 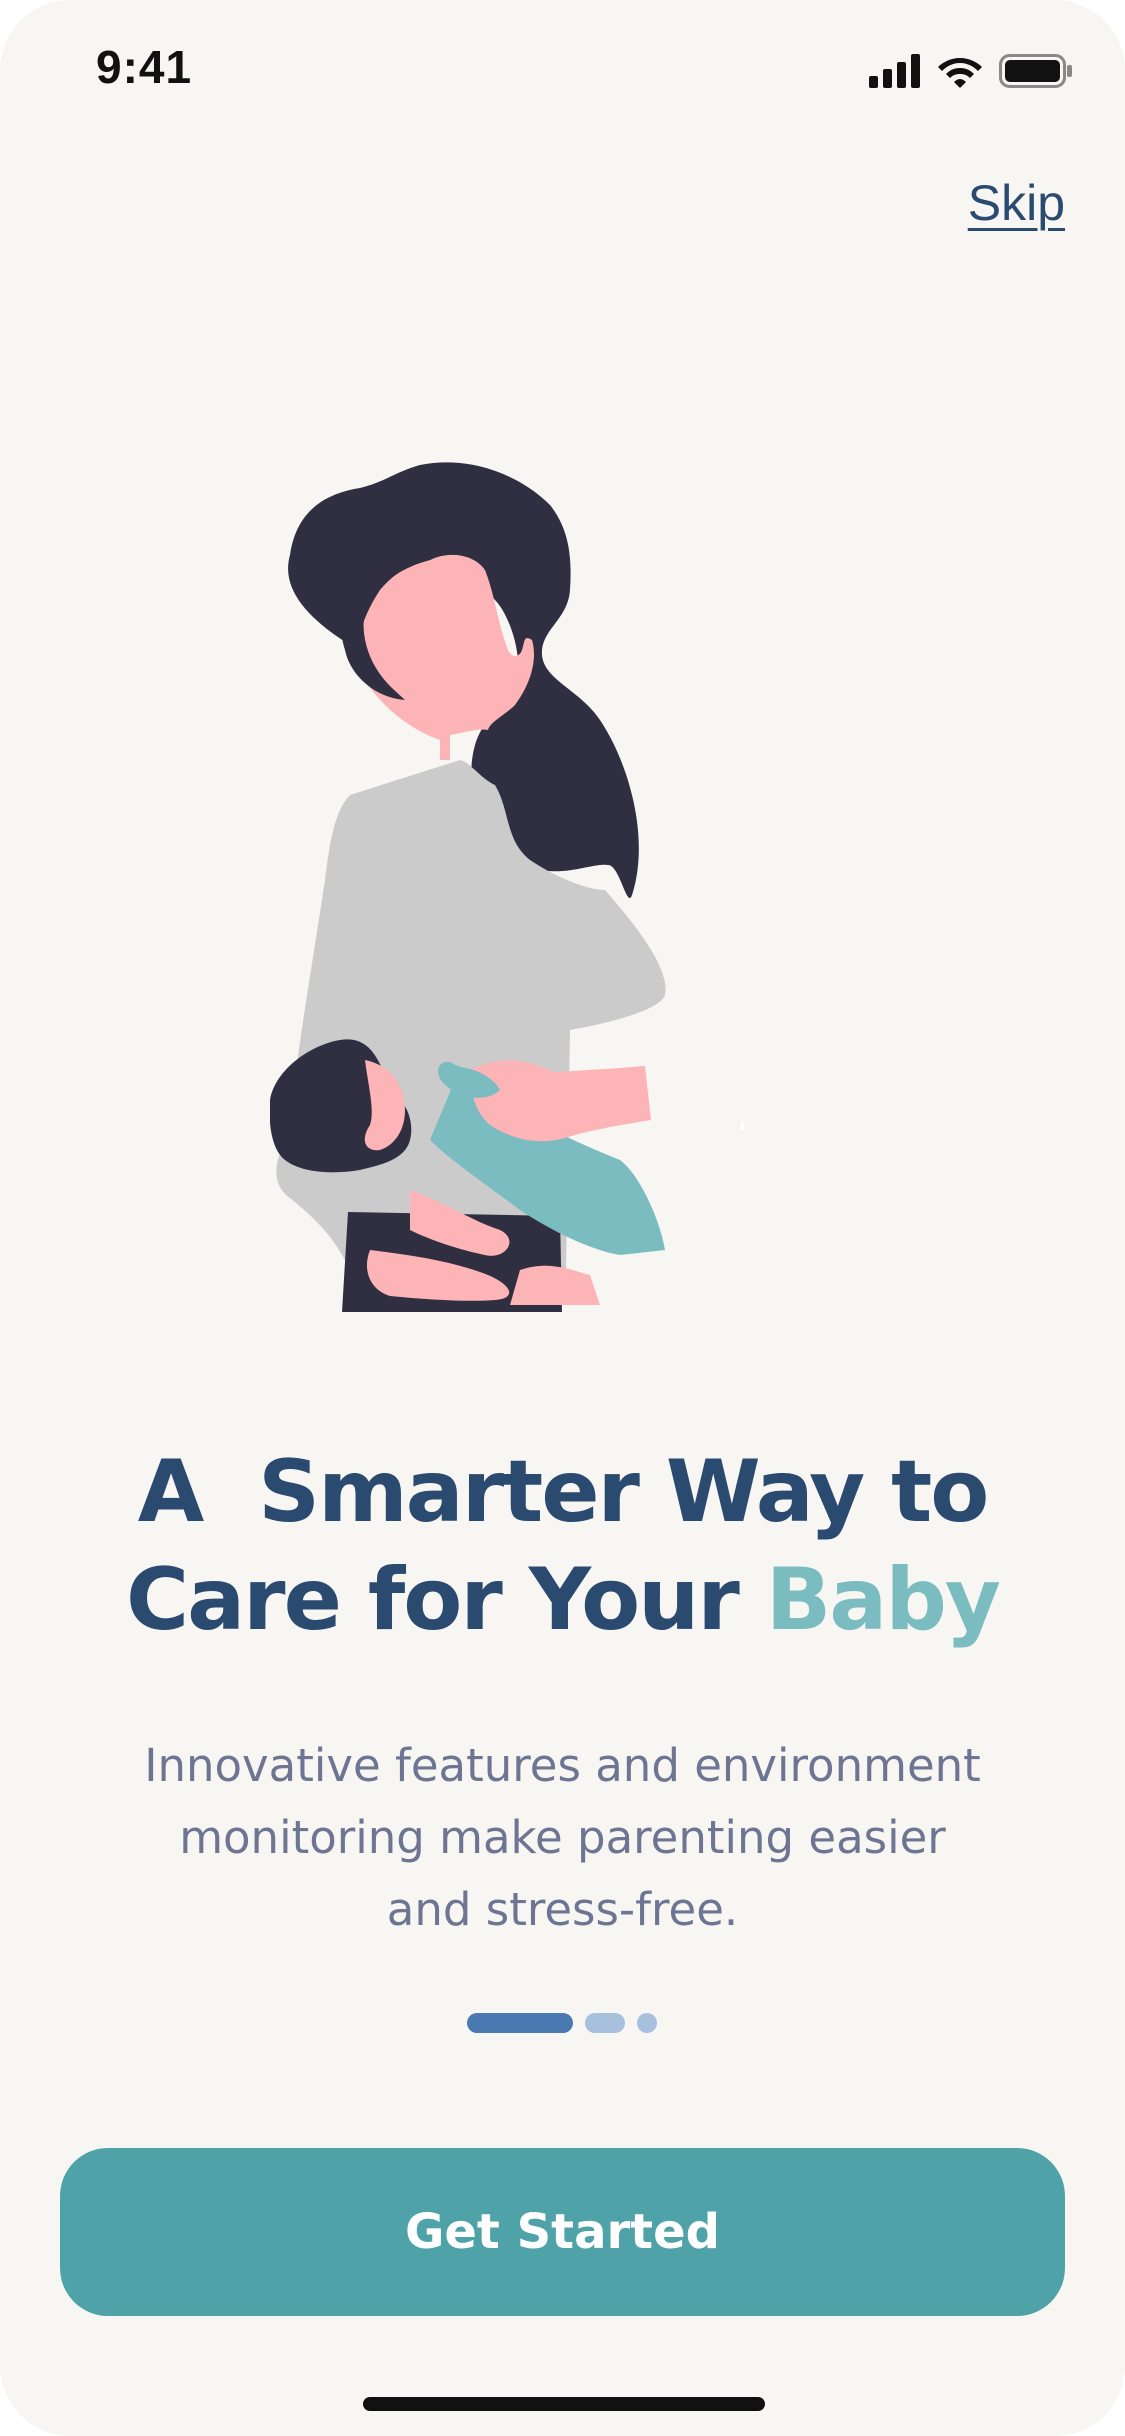 I want to click on skip-button: Skip, so click(x=1016, y=203).